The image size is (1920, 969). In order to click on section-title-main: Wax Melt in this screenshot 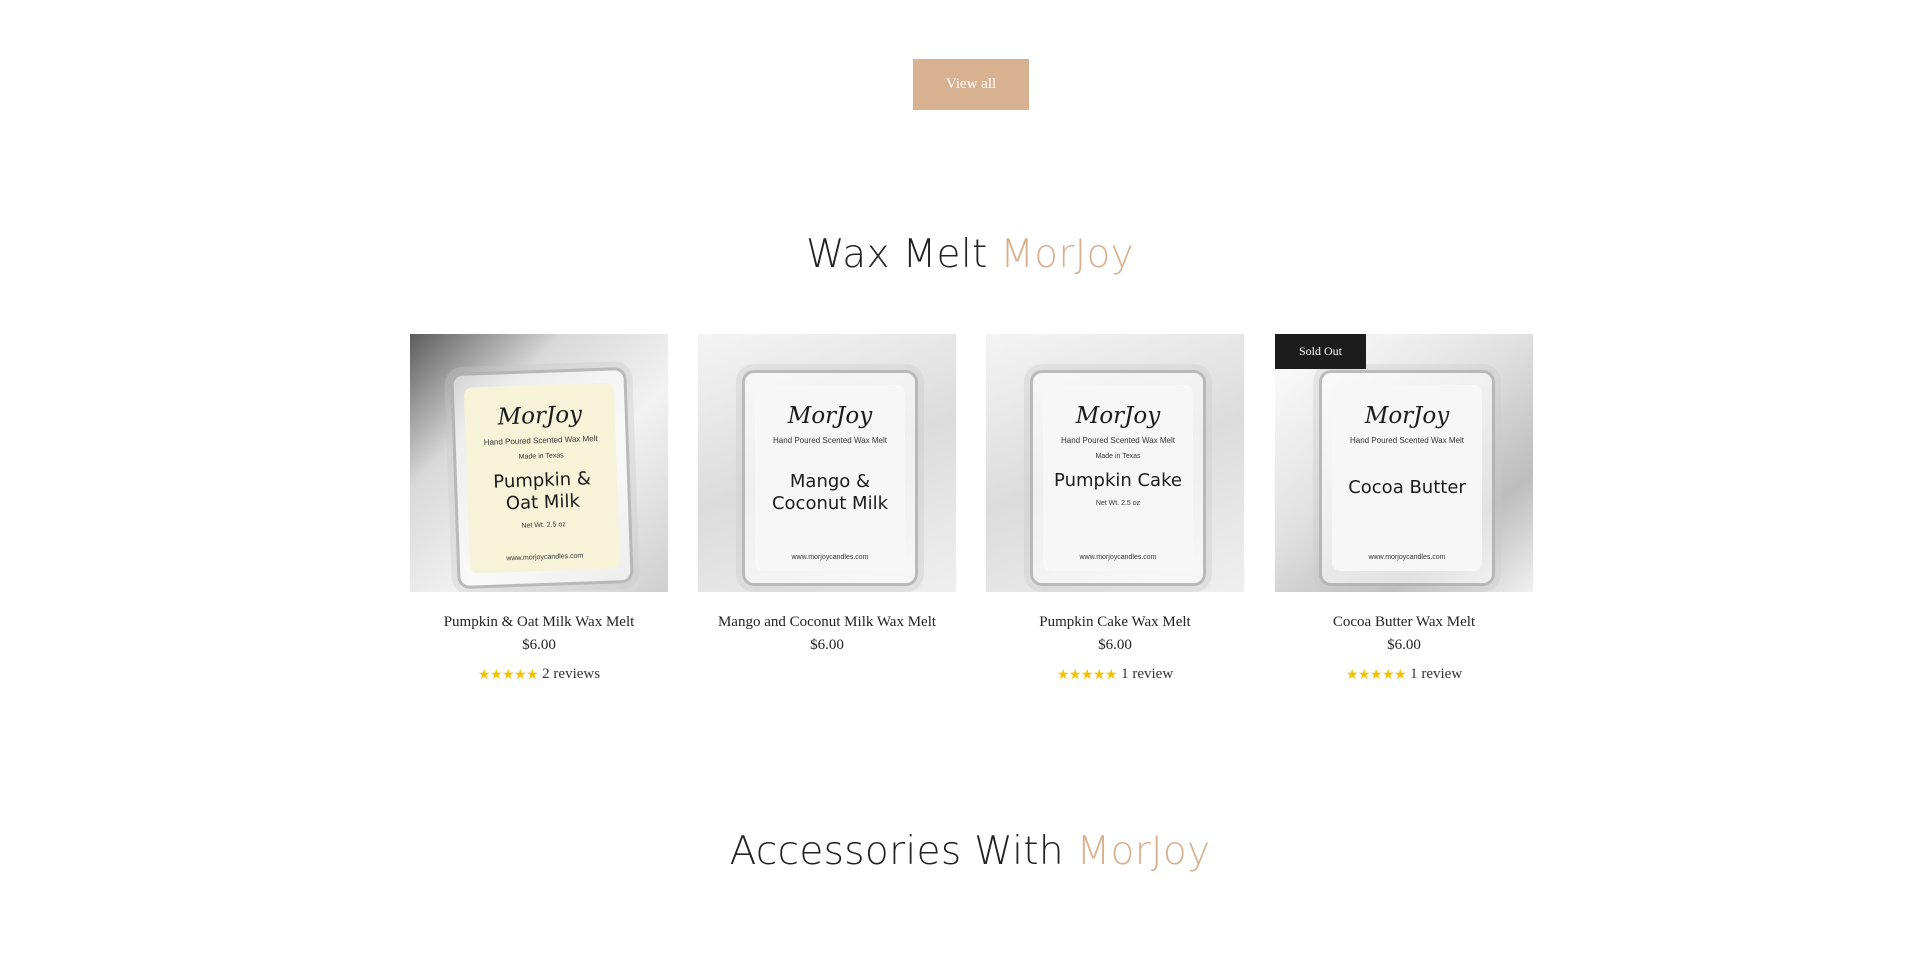, I will do `click(903, 254)`.